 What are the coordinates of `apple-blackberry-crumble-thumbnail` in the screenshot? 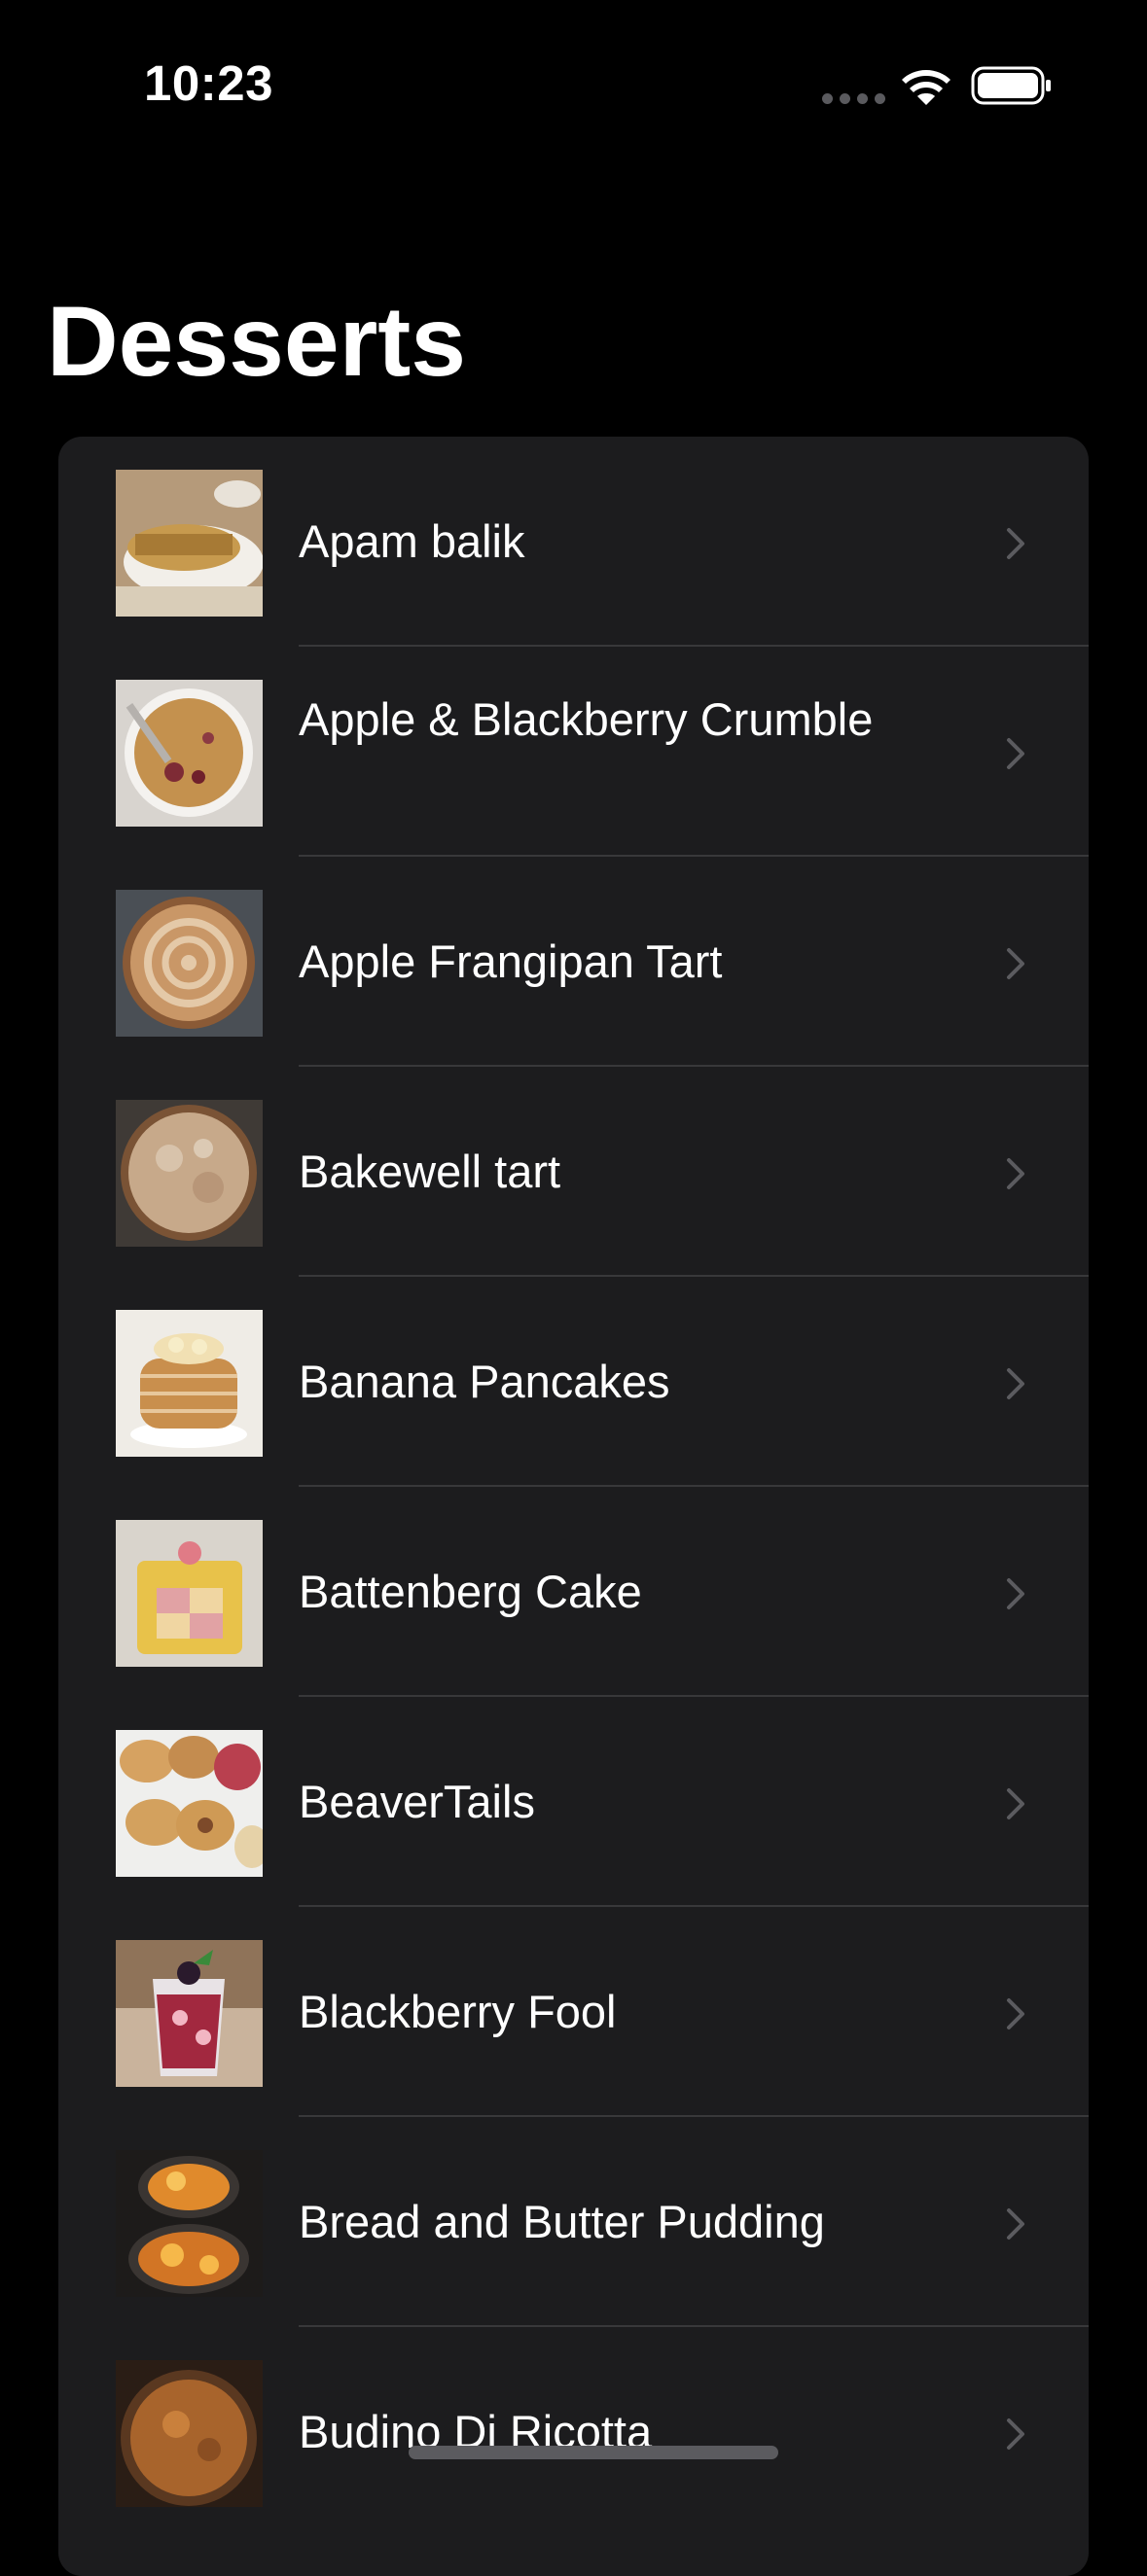 It's located at (189, 753).